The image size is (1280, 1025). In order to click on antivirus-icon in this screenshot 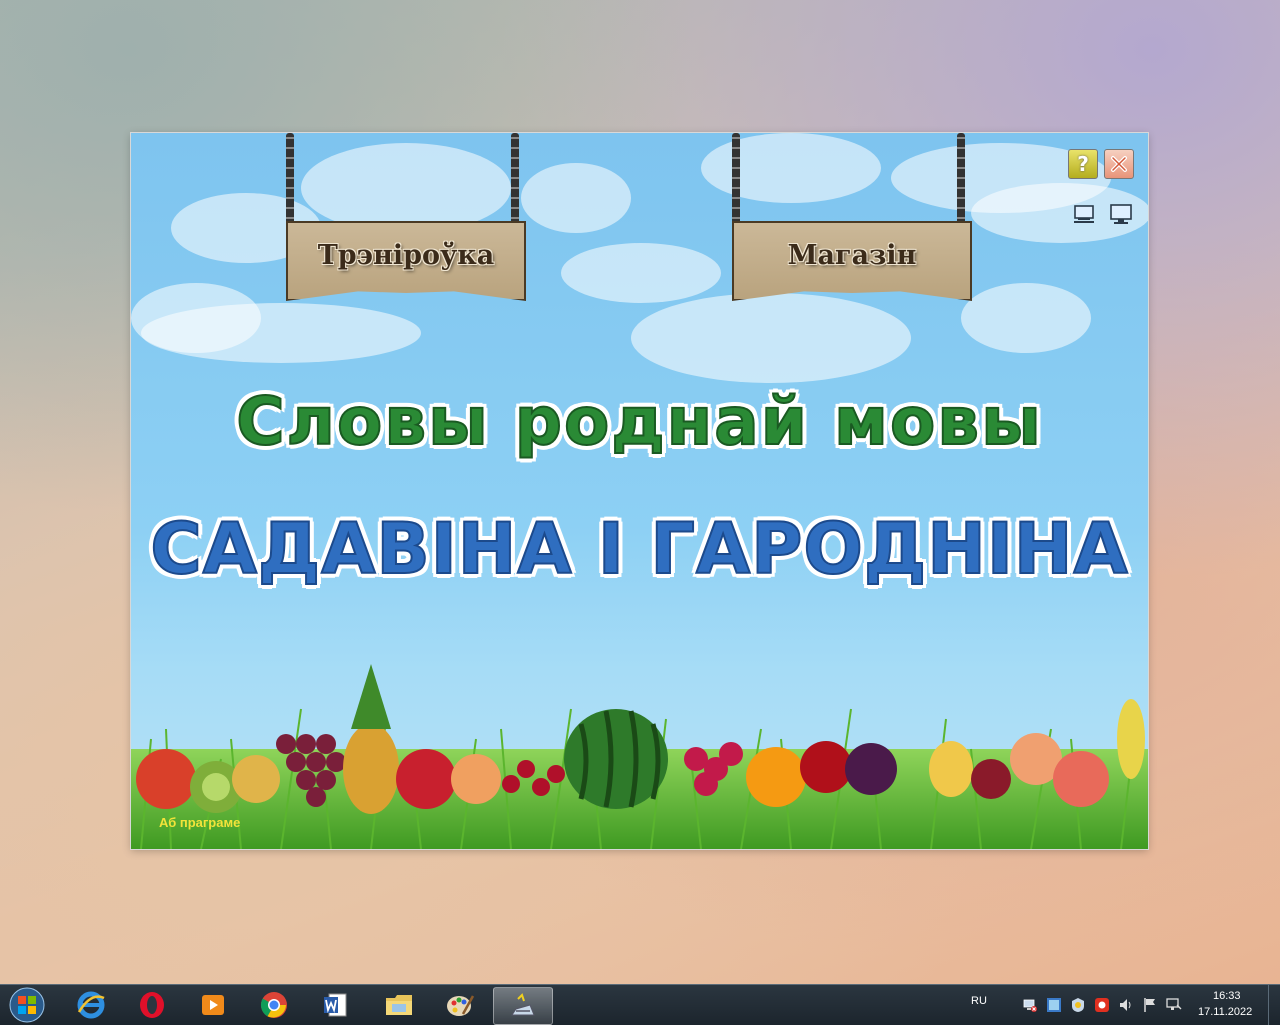, I will do `click(1102, 1005)`.